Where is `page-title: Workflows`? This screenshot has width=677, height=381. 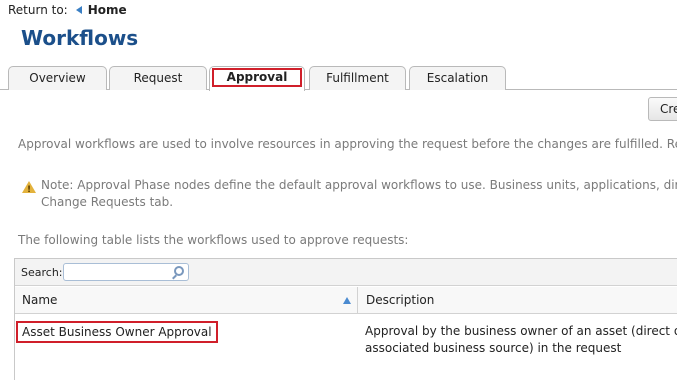 page-title: Workflows is located at coordinates (80, 38).